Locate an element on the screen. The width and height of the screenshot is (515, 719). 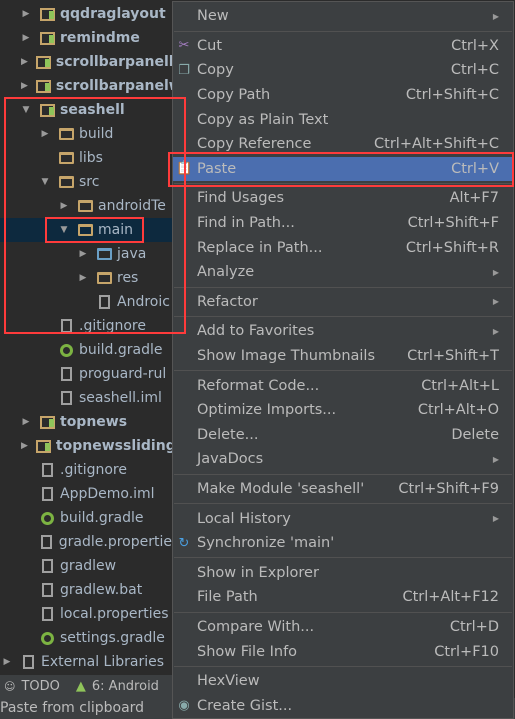
shortcut-label: Ctrl+V is located at coordinates (475, 168).